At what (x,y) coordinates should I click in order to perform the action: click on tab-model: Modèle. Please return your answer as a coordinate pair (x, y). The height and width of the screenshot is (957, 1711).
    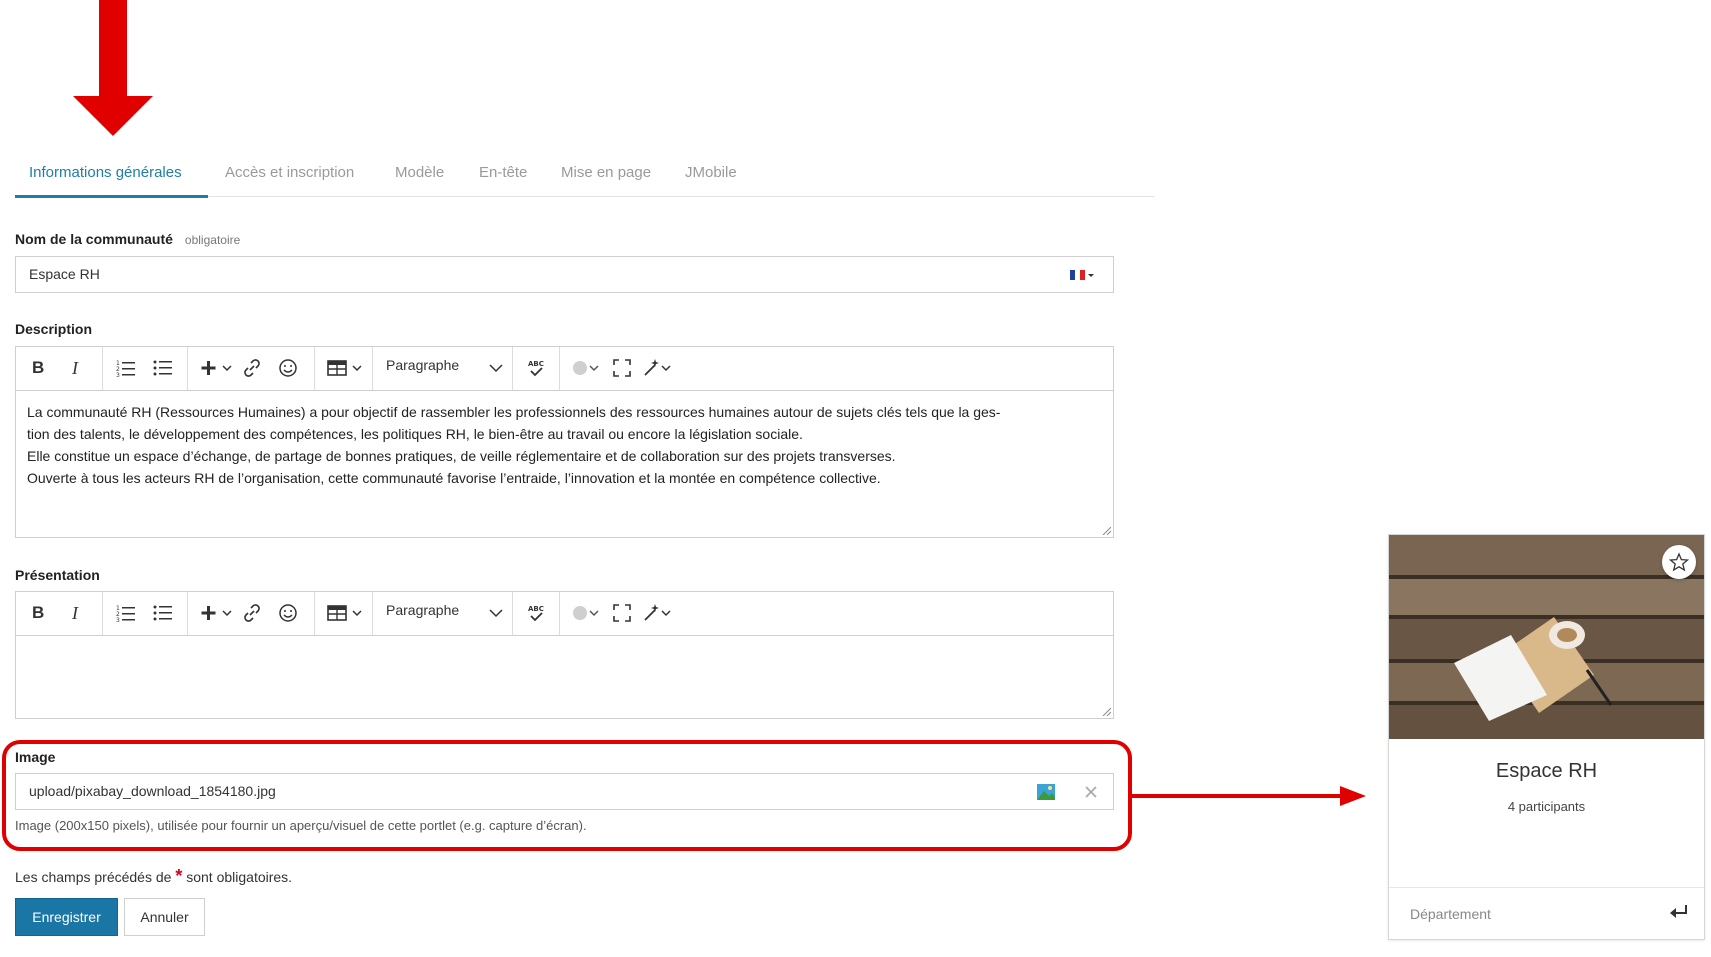
    Looking at the image, I should click on (419, 172).